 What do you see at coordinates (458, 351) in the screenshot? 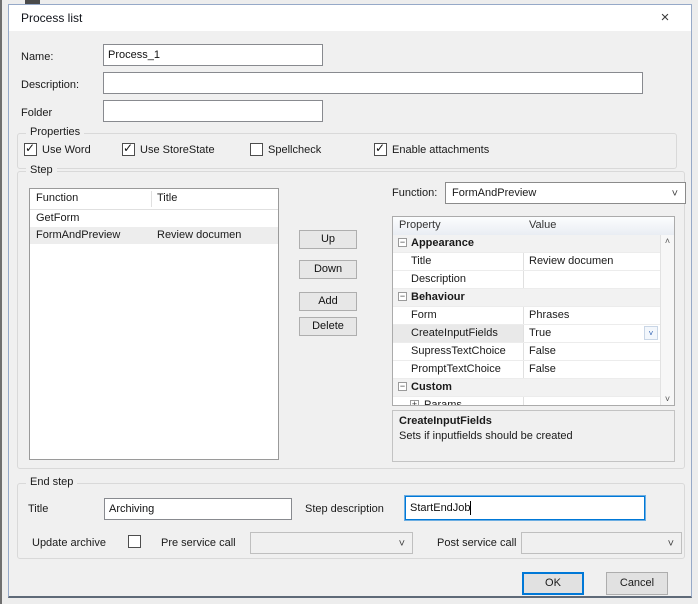
I see `property-name: SupressTextChoice` at bounding box center [458, 351].